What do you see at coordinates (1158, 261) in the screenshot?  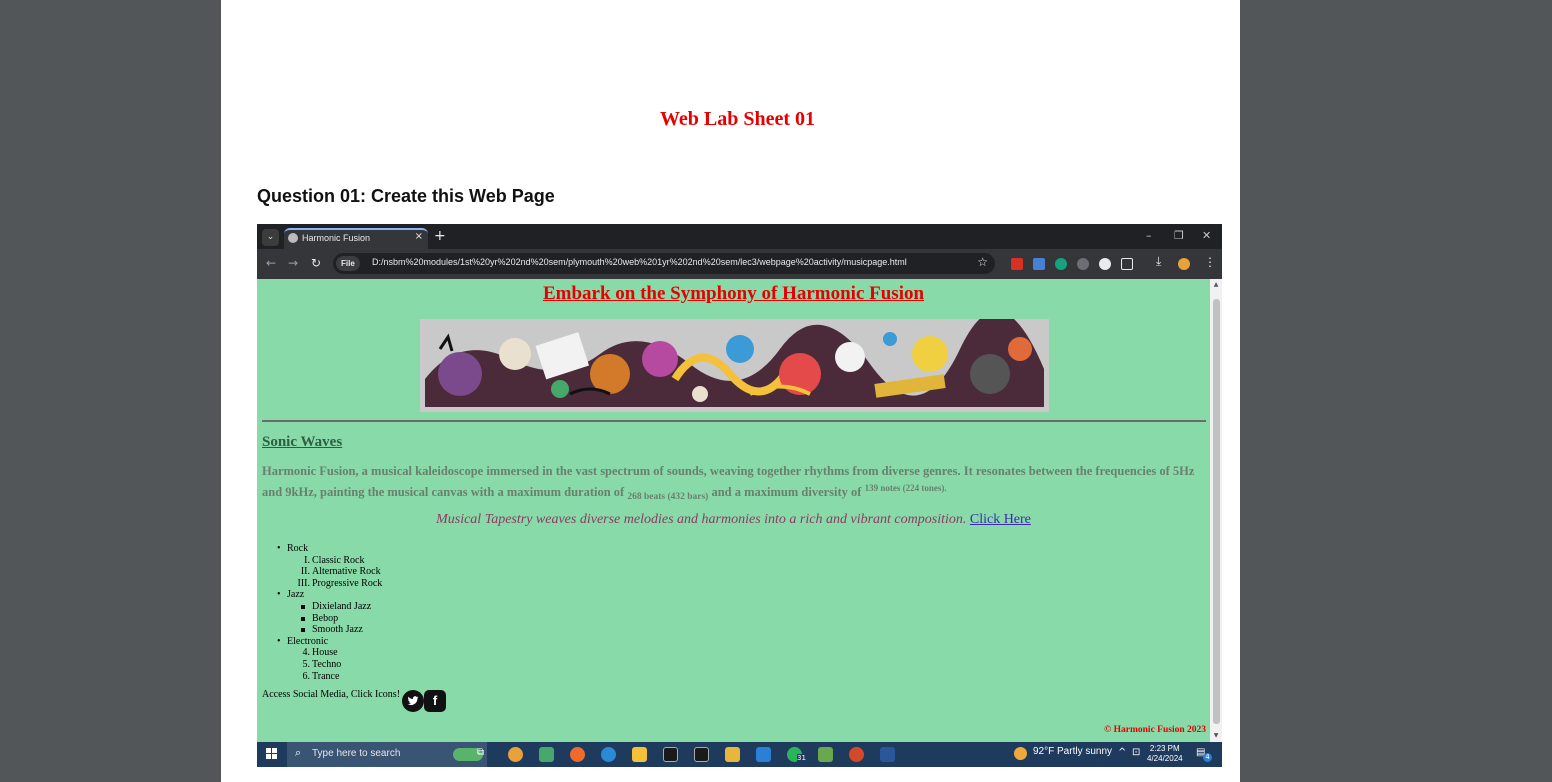 I see `download-icon: ⤓` at bounding box center [1158, 261].